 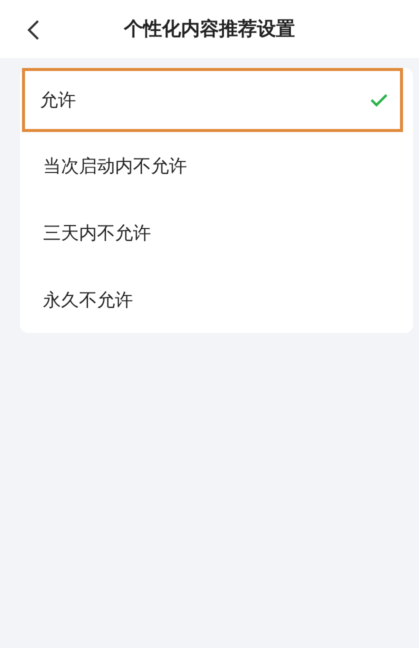 I want to click on option-item: 永久不允许, so click(x=216, y=299).